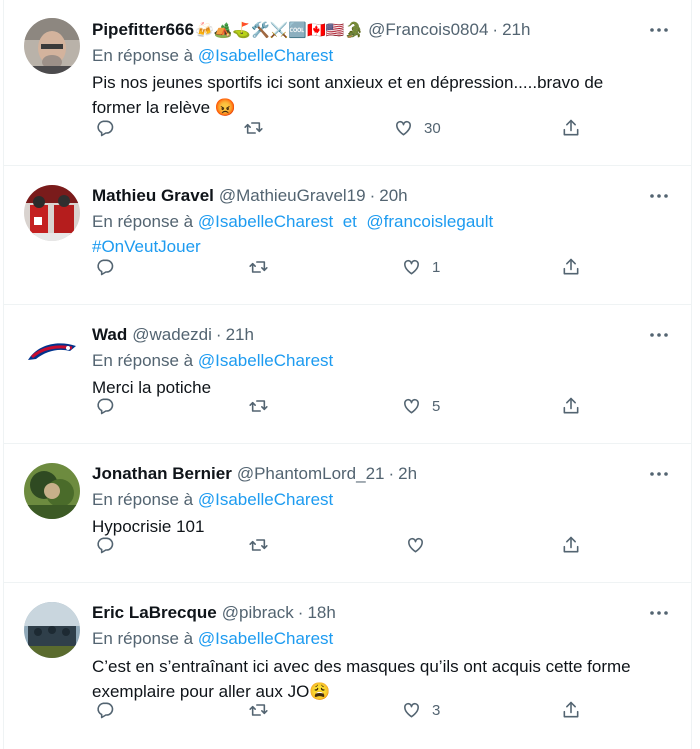 This screenshot has height=749, width=700. I want to click on user-handle: @wadezdi, so click(172, 335).